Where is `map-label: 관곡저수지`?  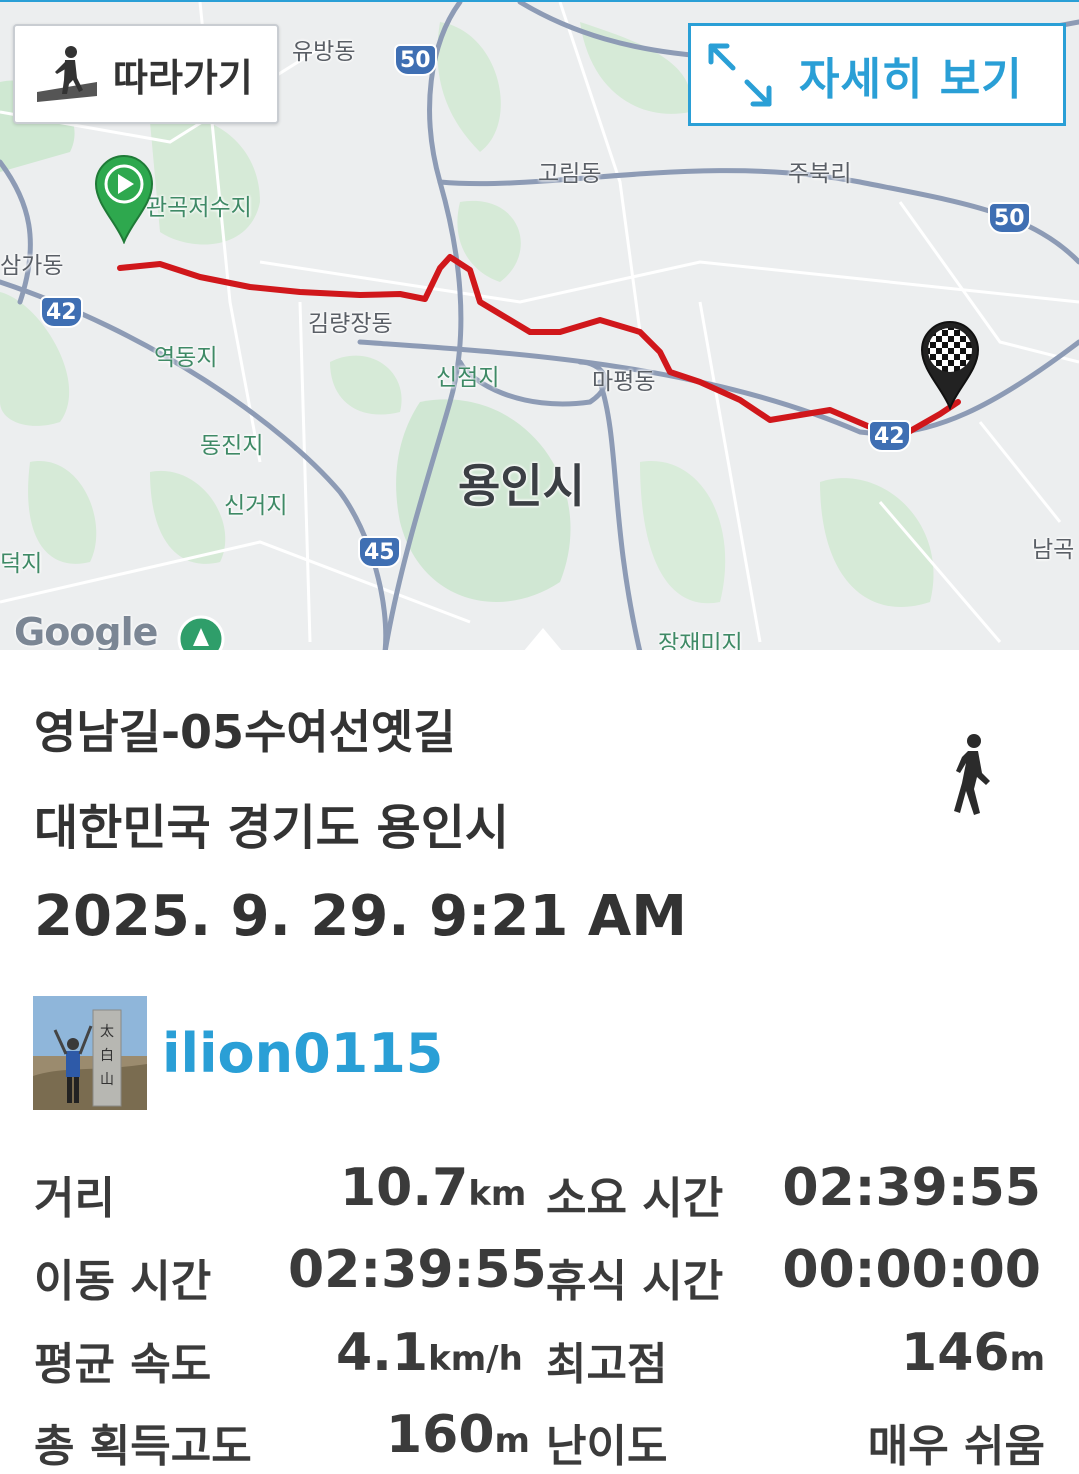 map-label: 관곡저수지 is located at coordinates (199, 208).